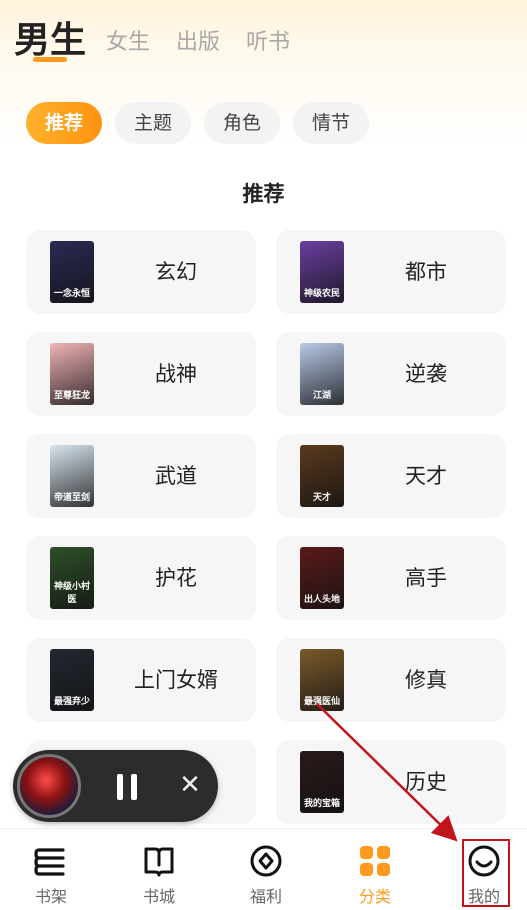  I want to click on category-card: 天才 天才, so click(391, 476).